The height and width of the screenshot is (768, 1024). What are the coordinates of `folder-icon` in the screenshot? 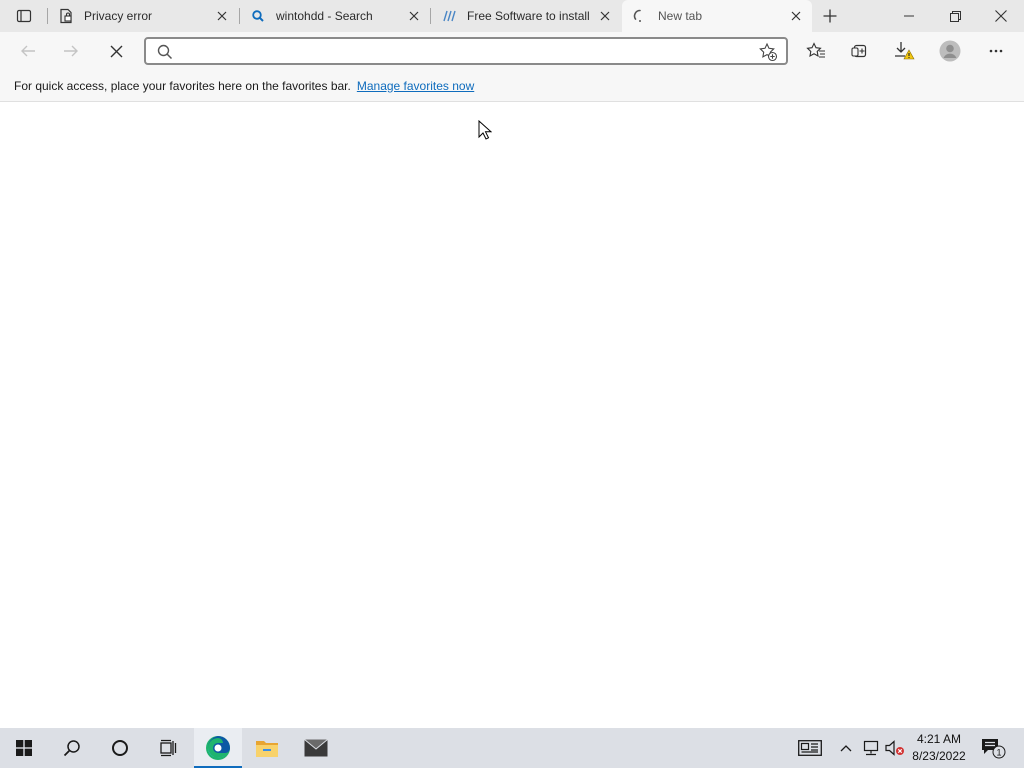 It's located at (267, 749).